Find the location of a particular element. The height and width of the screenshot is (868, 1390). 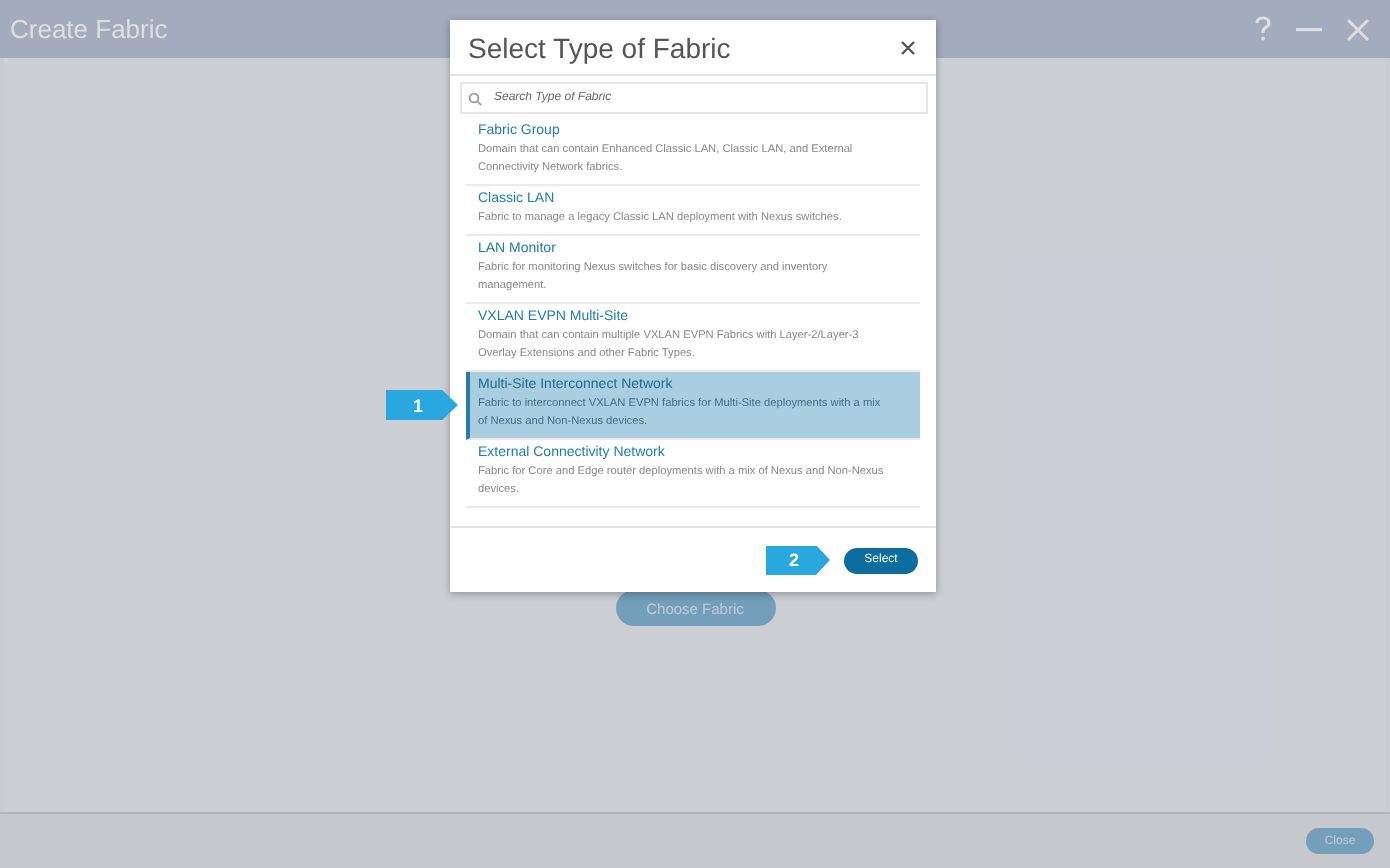

step-callout: 2 is located at coordinates (798, 560).